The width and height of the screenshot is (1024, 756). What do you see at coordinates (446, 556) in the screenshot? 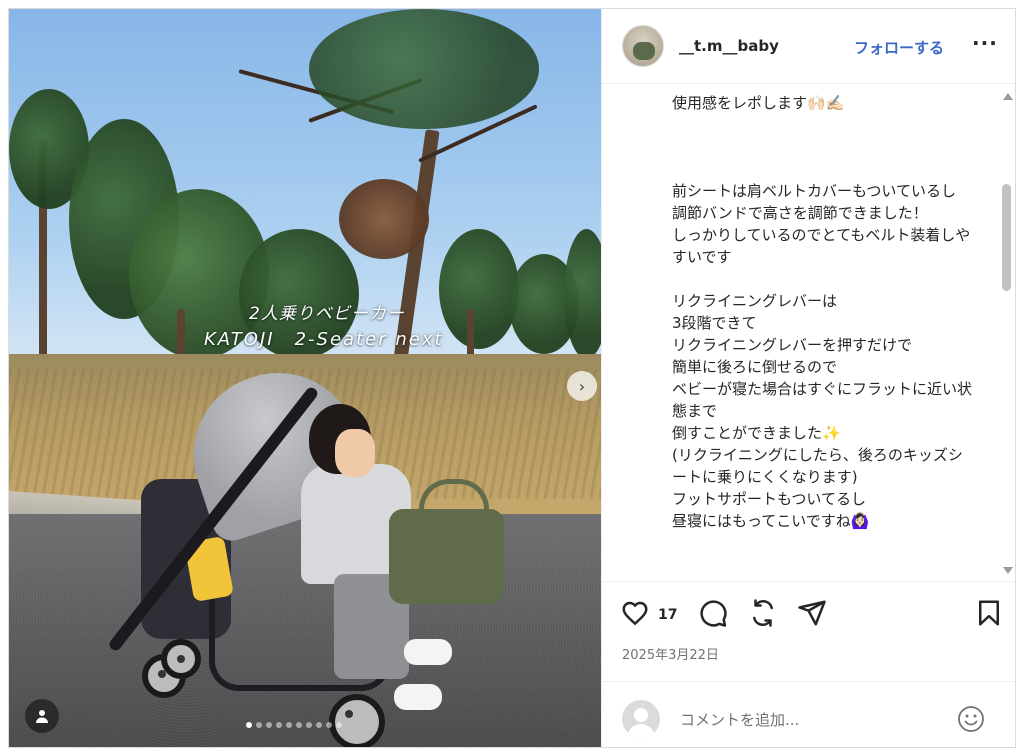
I see `stroller-bag` at bounding box center [446, 556].